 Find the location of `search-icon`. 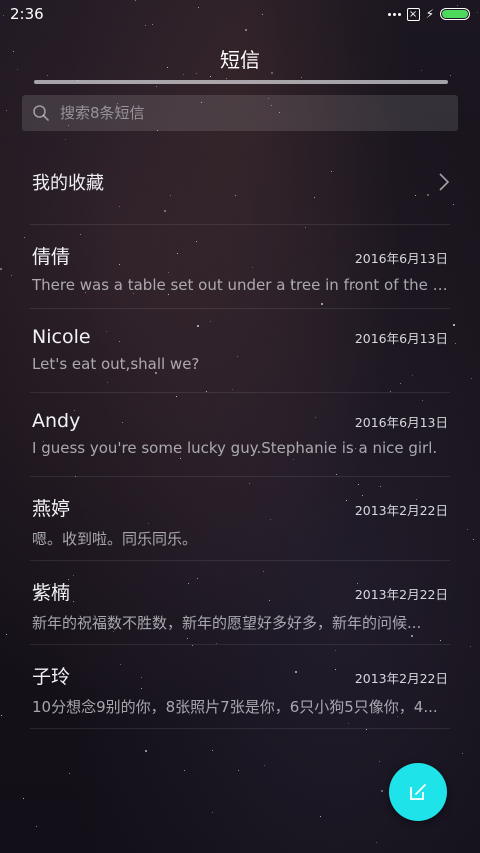

search-icon is located at coordinates (41, 113).